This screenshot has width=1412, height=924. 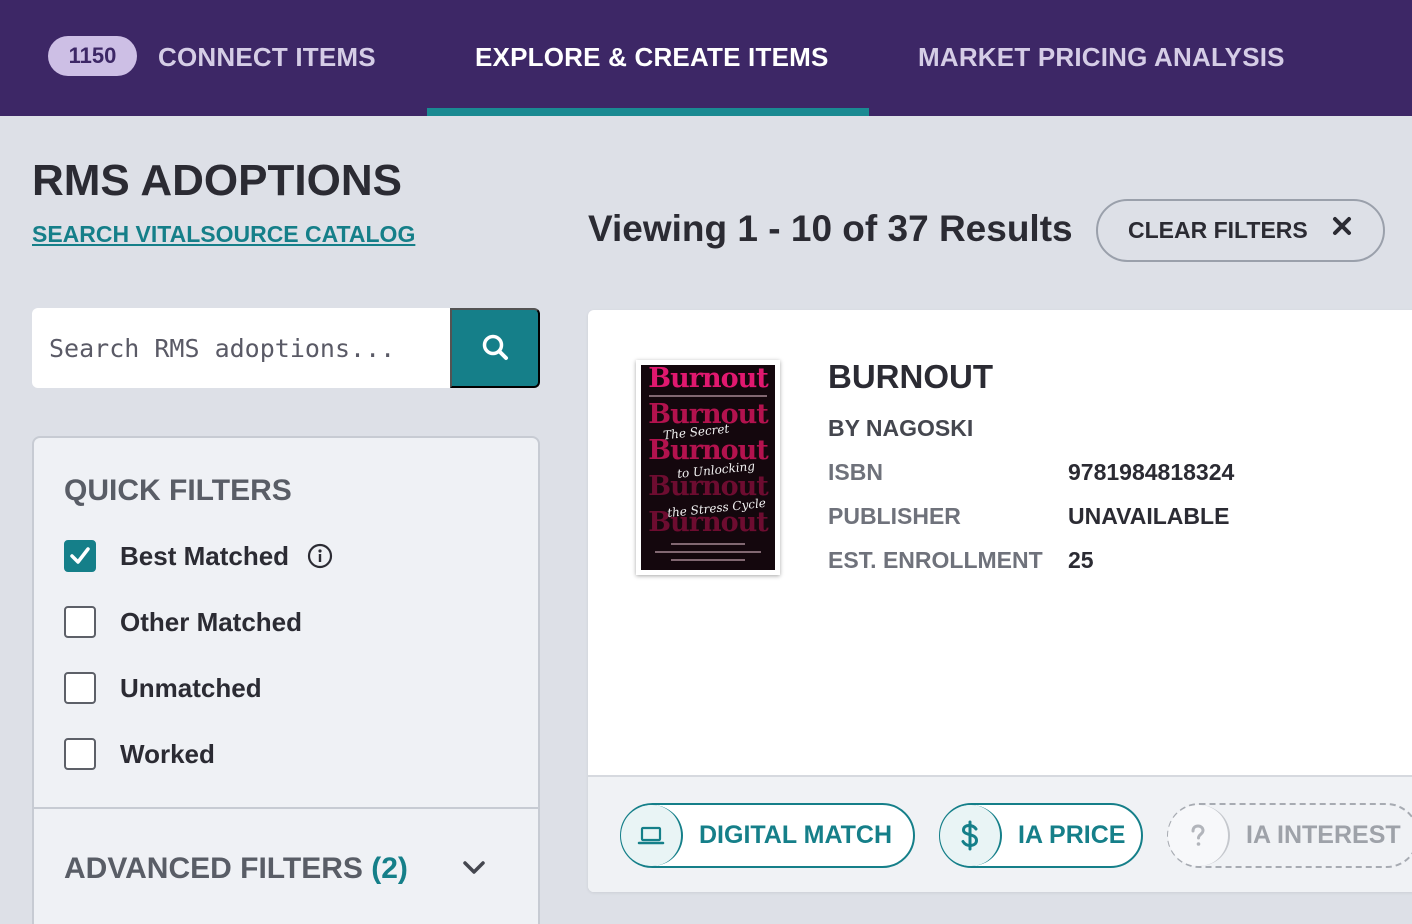 I want to click on filter-other-matched: Other Matched, so click(x=183, y=622).